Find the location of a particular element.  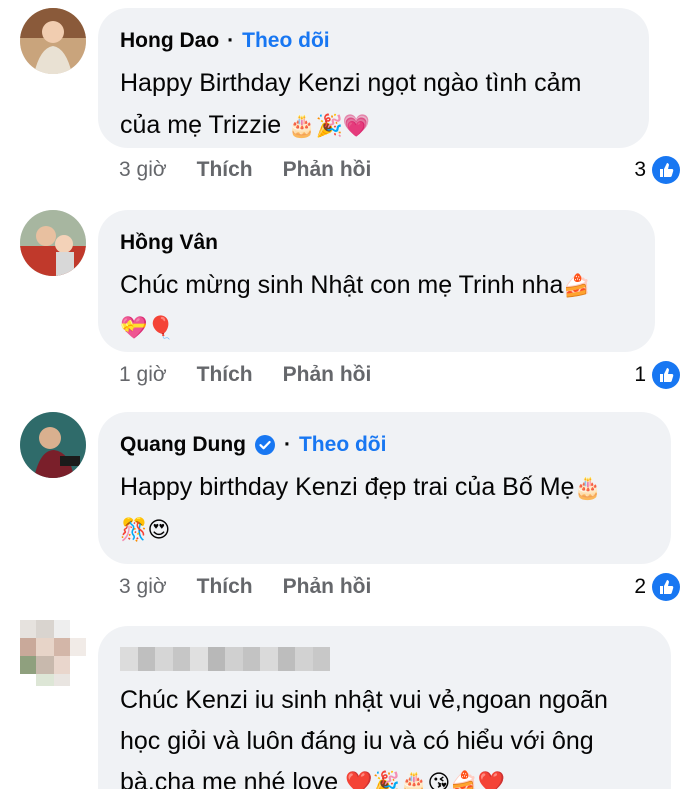

comment-emojis: ❤️🎉🎂😘🍰❤️ is located at coordinates (425, 780).